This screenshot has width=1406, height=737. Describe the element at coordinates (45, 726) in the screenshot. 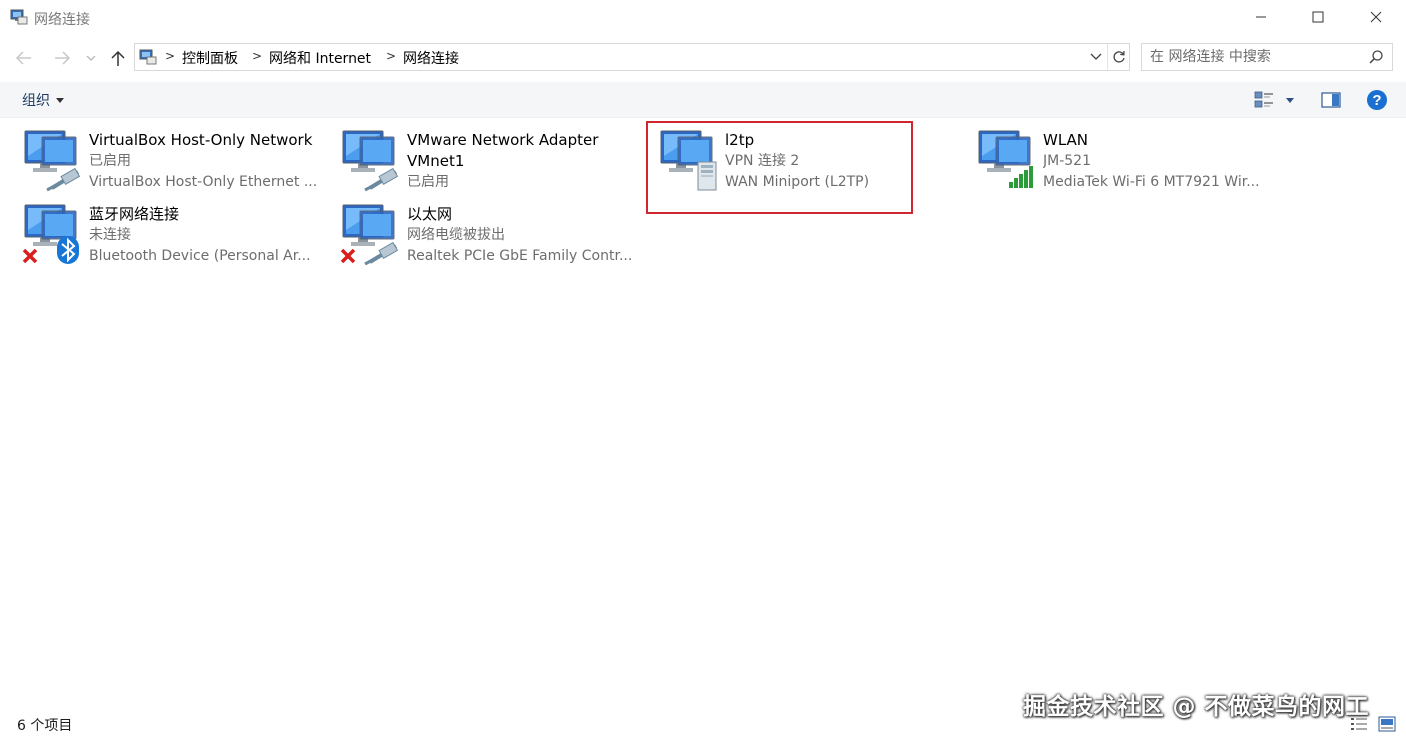

I see `item-count: 6 个项目` at that location.